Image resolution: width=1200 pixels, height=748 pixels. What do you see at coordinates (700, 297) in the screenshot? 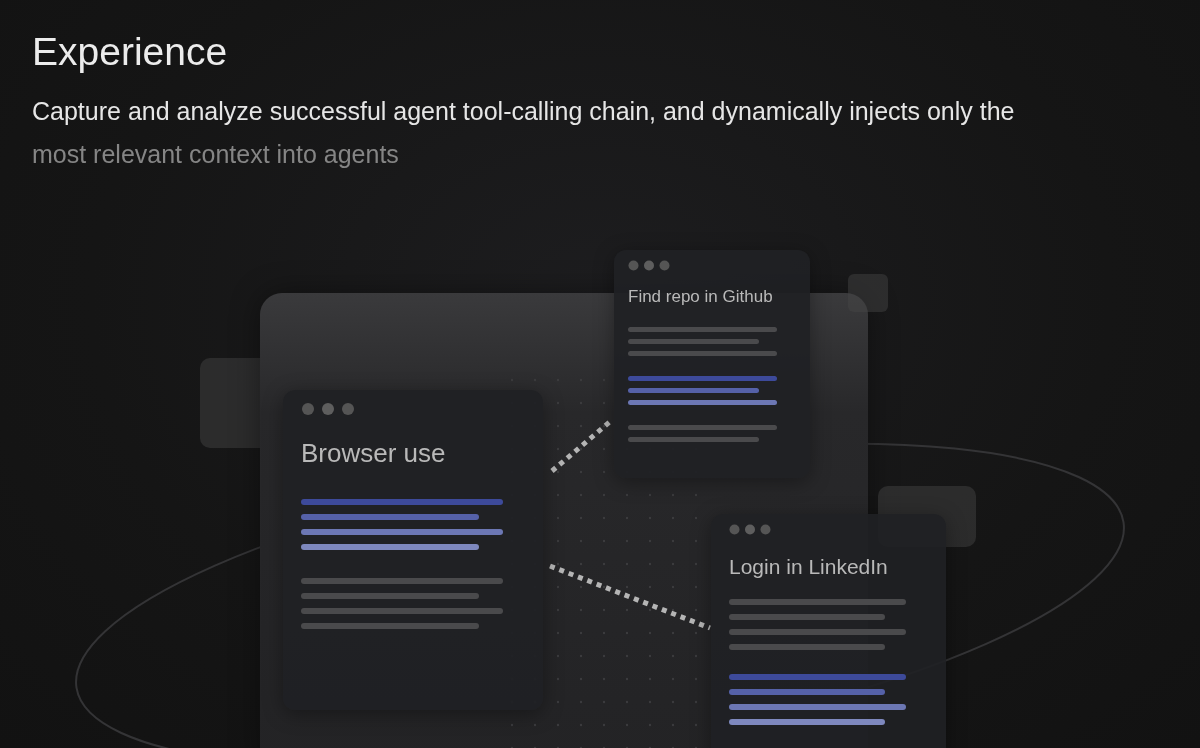
I see `card-title: Find repo in Github` at bounding box center [700, 297].